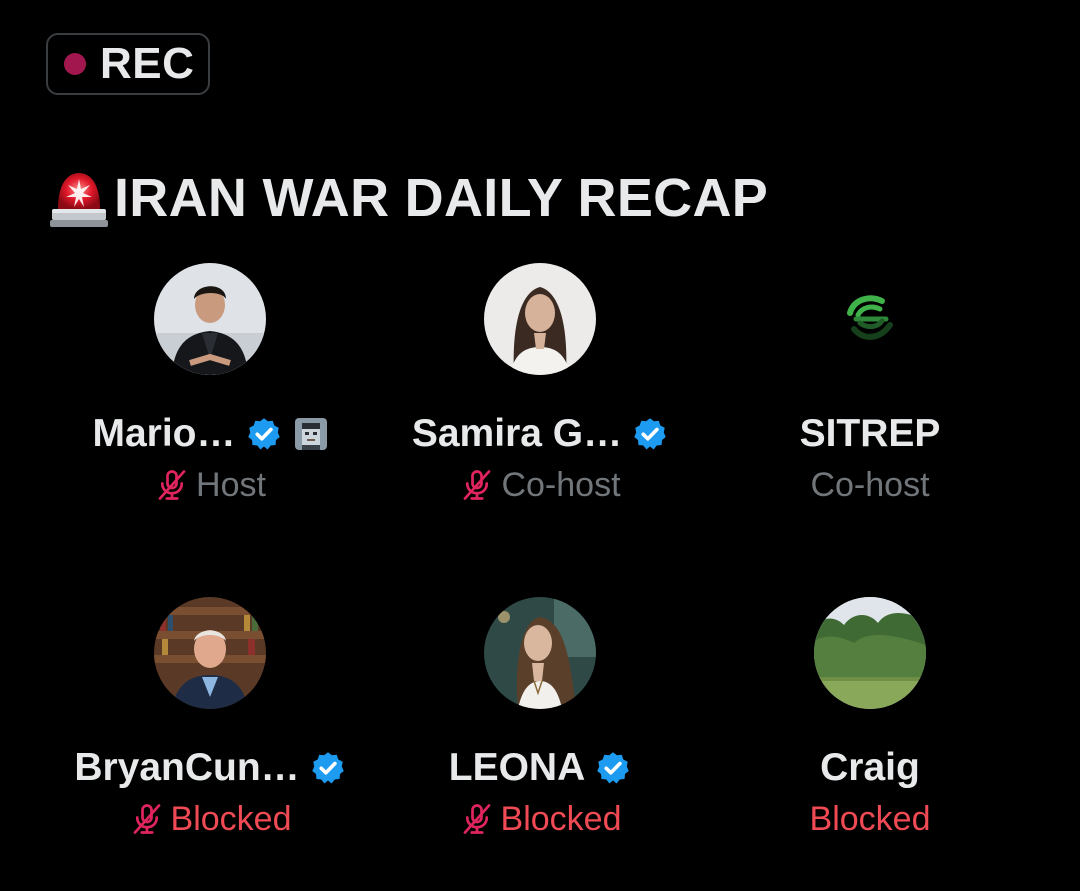 The width and height of the screenshot is (1080, 891). I want to click on speaker-name: LEONA, so click(517, 767).